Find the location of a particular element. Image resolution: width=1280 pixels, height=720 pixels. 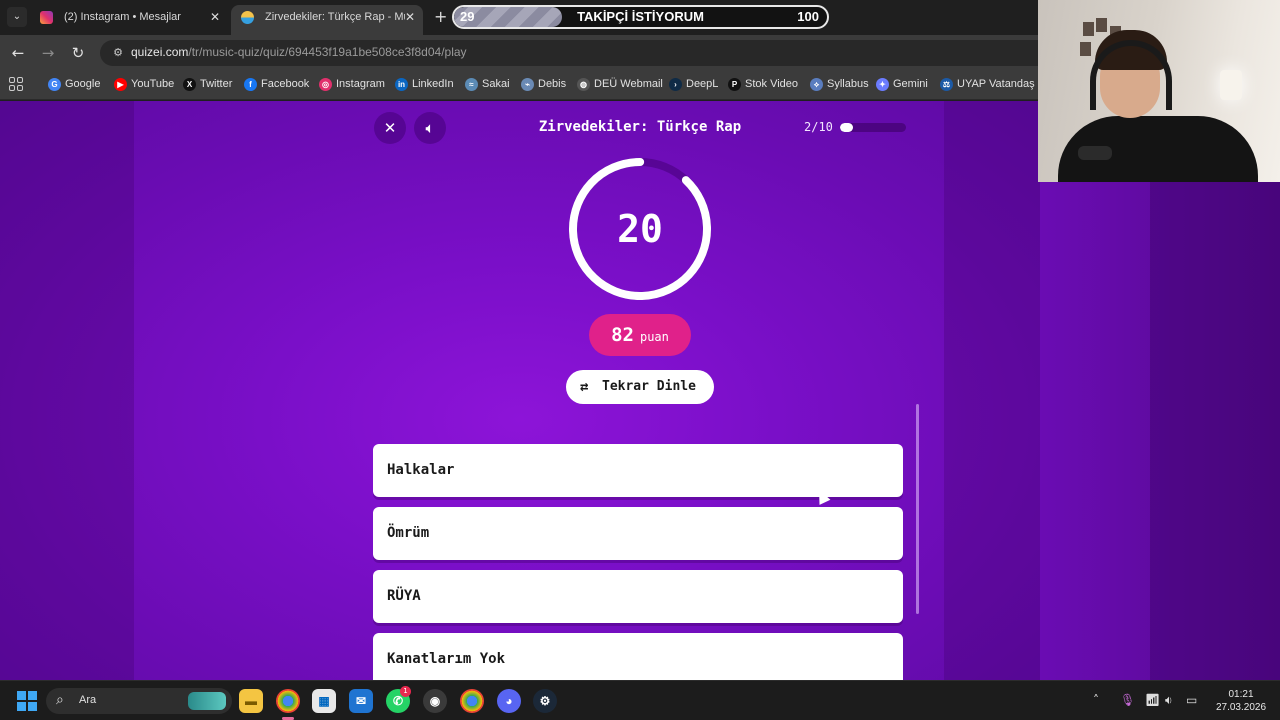

bookmark-deü-webmail: ◍ DEÜ Webmail is located at coordinates (620, 85).